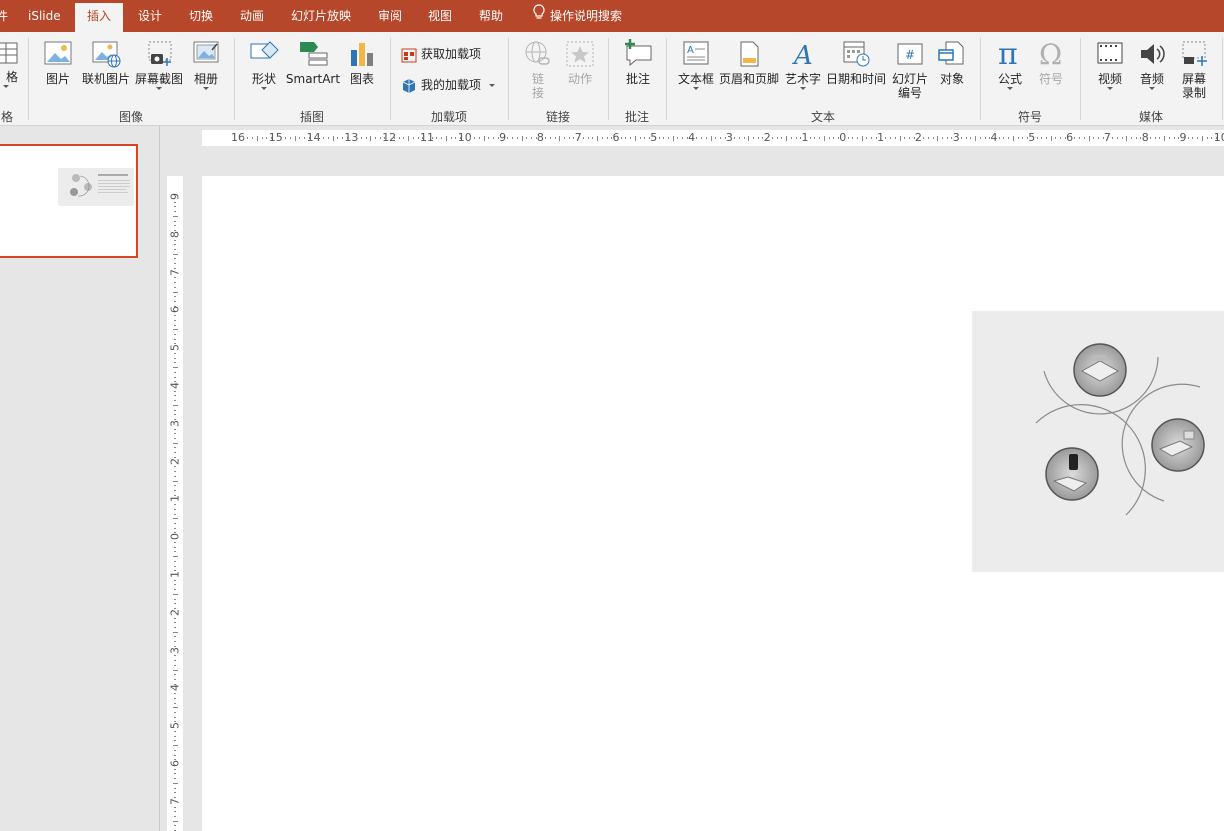 This screenshot has width=1224, height=831. I want to click on tab-islide: iSlide, so click(44, 16).